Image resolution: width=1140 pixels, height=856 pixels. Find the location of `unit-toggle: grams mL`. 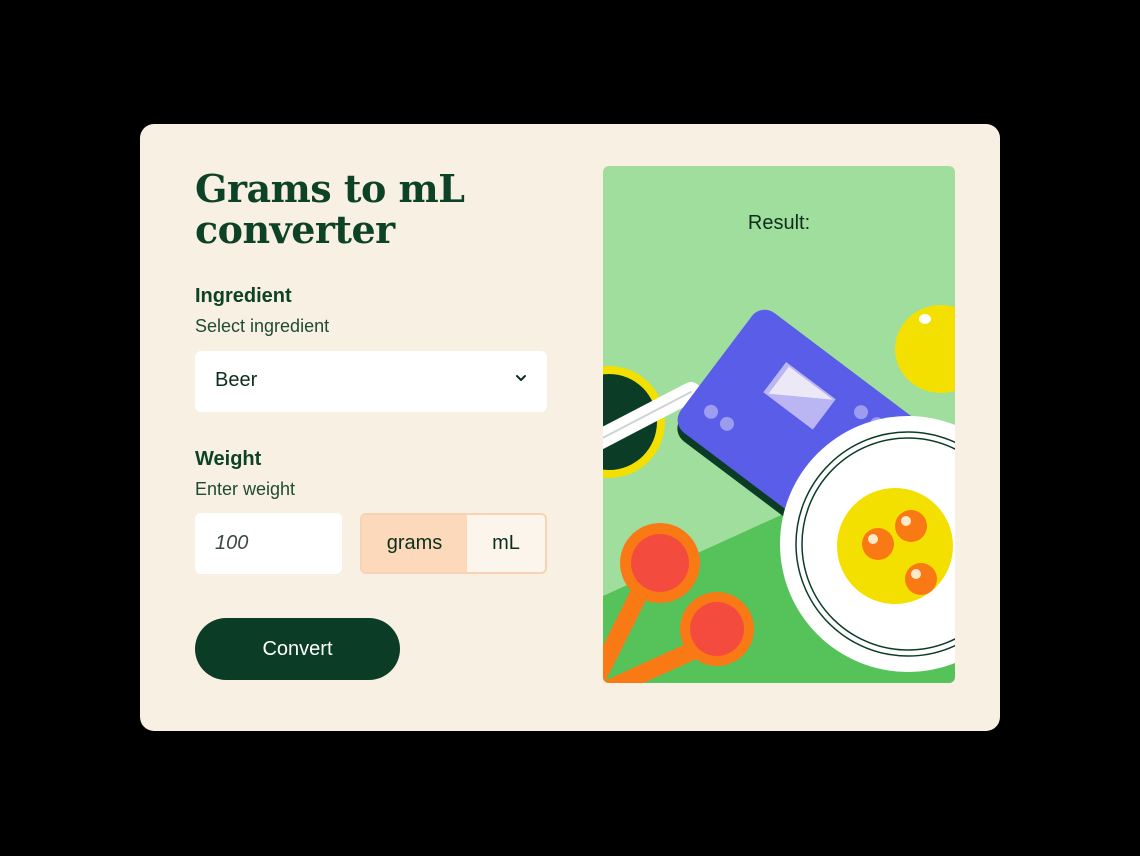

unit-toggle: grams mL is located at coordinates (453, 543).